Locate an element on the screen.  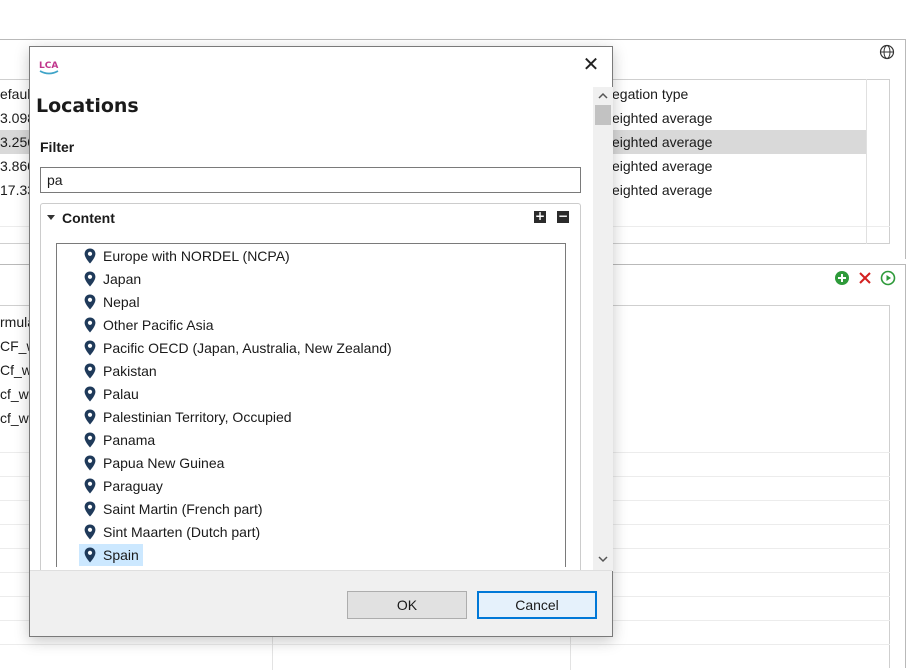
dialog-title: Locations is located at coordinates (87, 106).